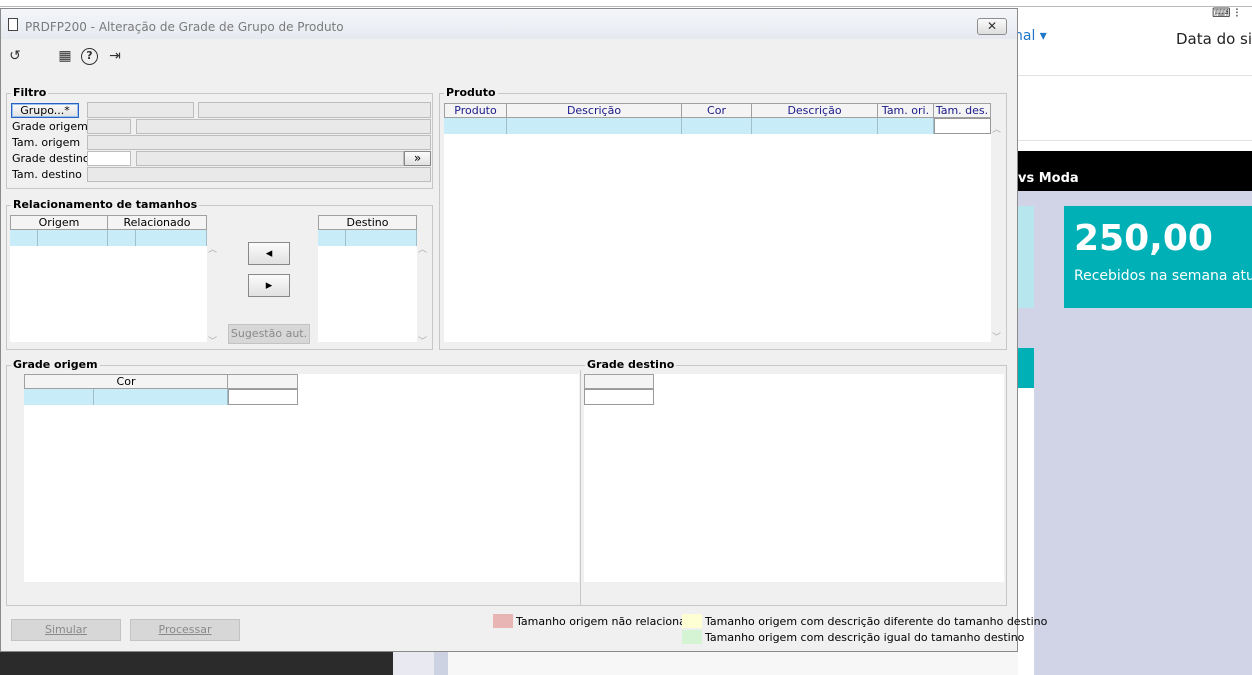 This screenshot has width=1252, height=675. I want to click on grade-origem-label: Grade origem, so click(50, 126).